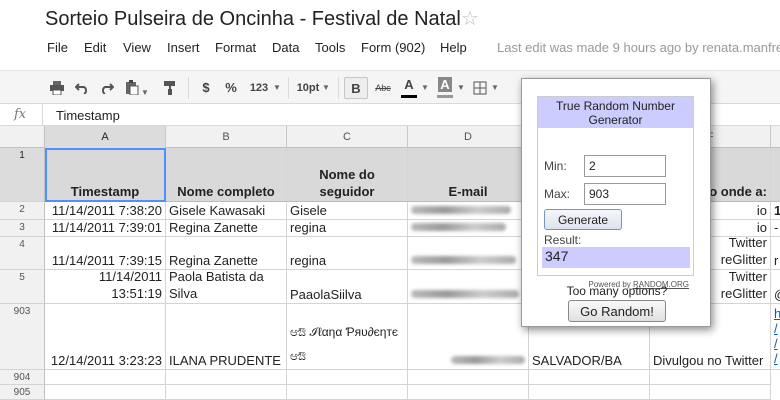  What do you see at coordinates (82, 88) in the screenshot?
I see `undo-icon` at bounding box center [82, 88].